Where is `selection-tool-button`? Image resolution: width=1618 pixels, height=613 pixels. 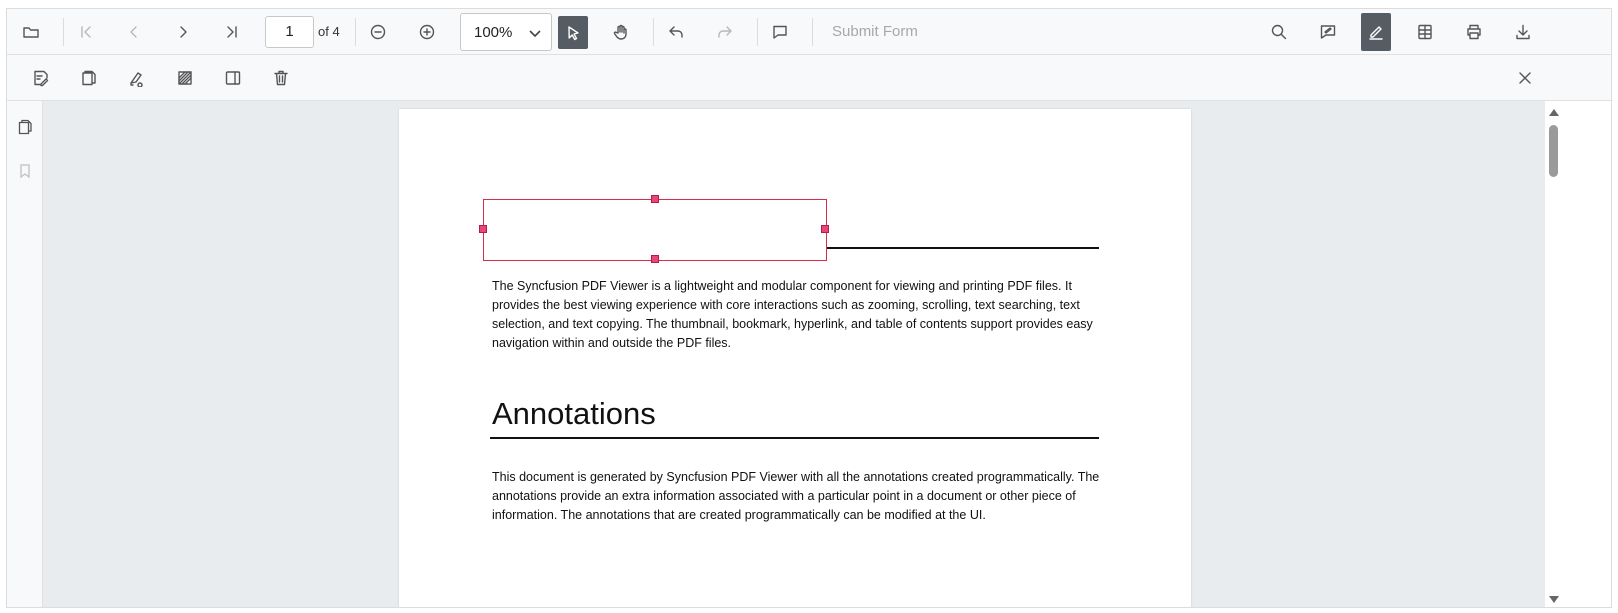
selection-tool-button is located at coordinates (573, 32).